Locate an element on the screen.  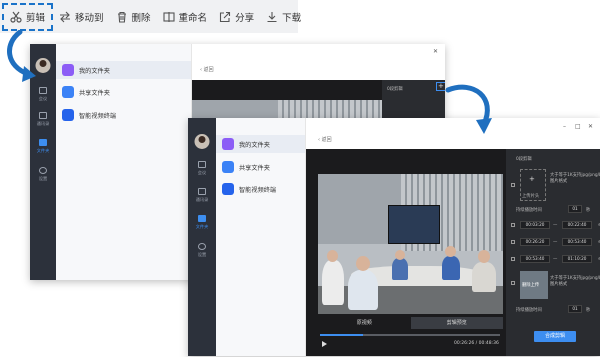
minimize-icon: – is located at coordinates (564, 126).